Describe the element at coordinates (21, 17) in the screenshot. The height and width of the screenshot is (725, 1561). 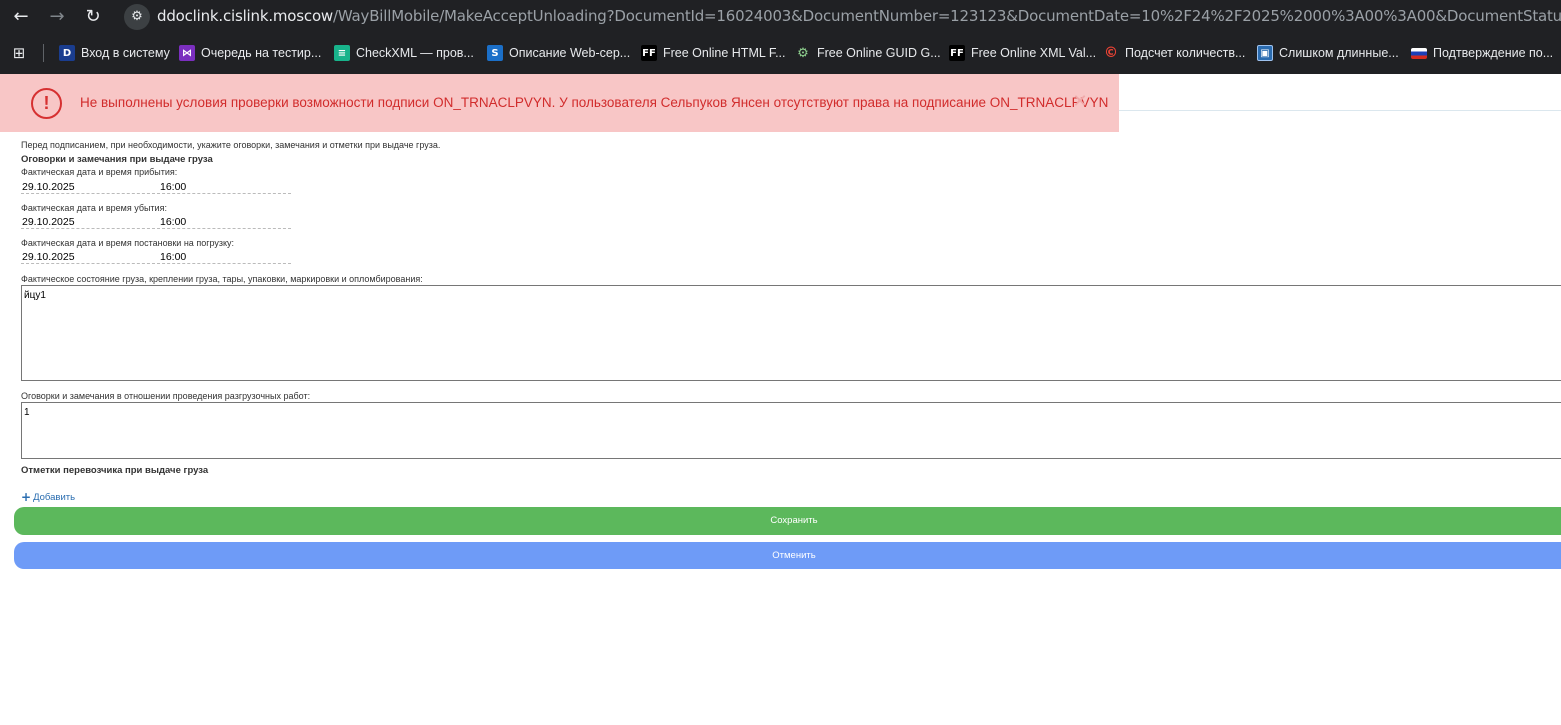
I see `back-arrow-icon: ←` at that location.